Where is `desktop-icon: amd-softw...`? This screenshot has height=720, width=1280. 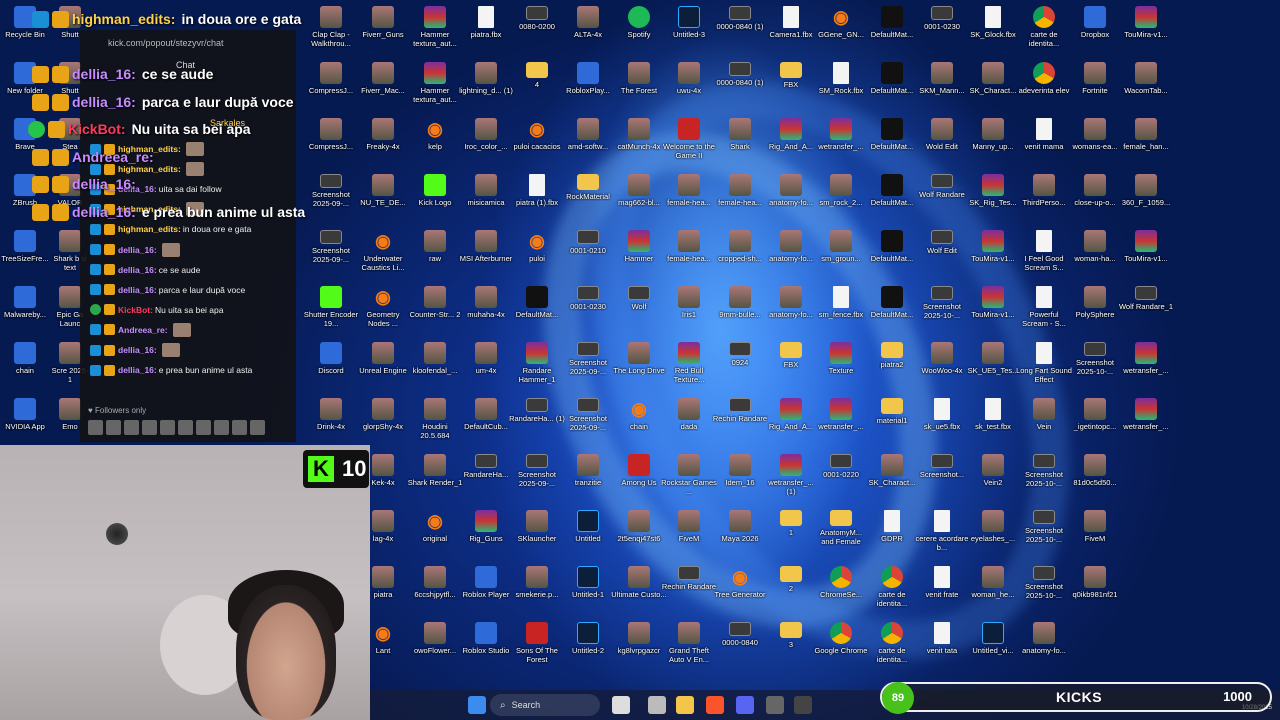
desktop-icon: amd-softw... is located at coordinates (588, 142).